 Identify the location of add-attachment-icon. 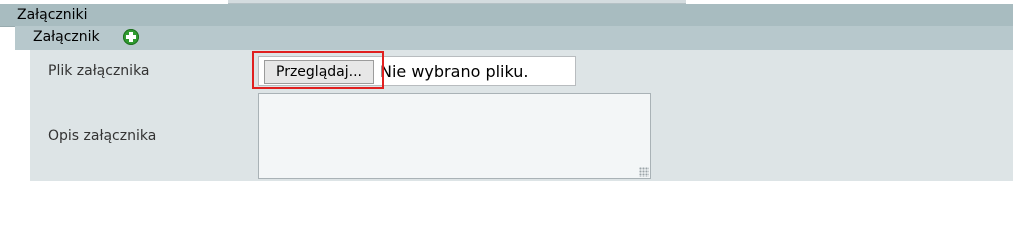
(131, 37).